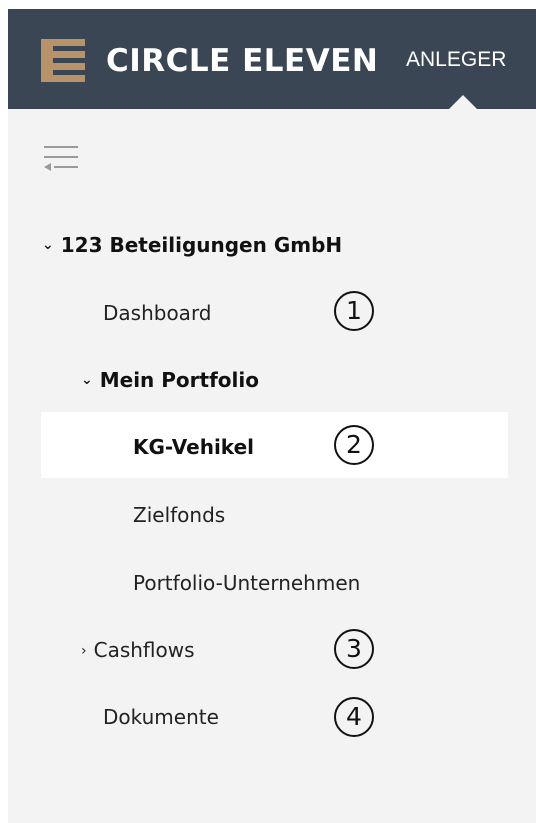  I want to click on sidebar-item-kg-vehikel: KG-Vehikel, so click(193, 447).